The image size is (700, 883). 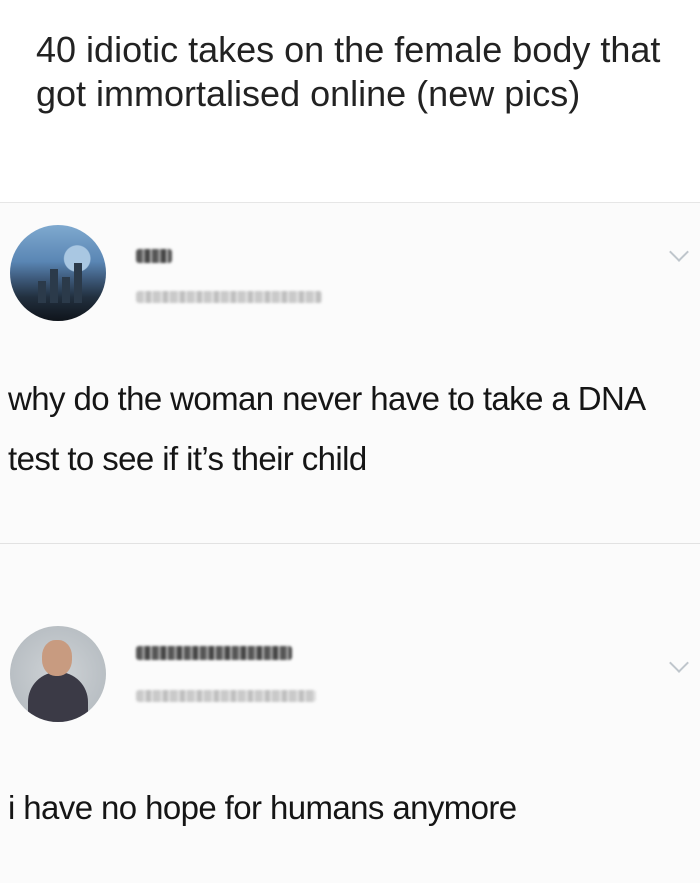 I want to click on person-avatar-icon, so click(x=58, y=674).